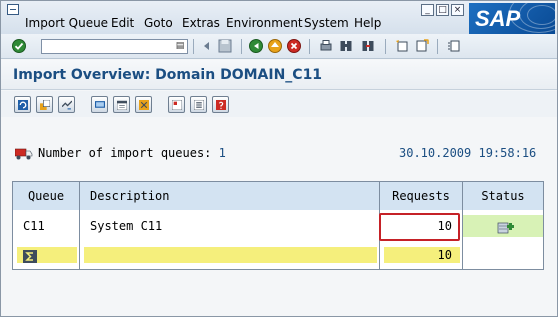  What do you see at coordinates (114, 46) in the screenshot?
I see `command-field` at bounding box center [114, 46].